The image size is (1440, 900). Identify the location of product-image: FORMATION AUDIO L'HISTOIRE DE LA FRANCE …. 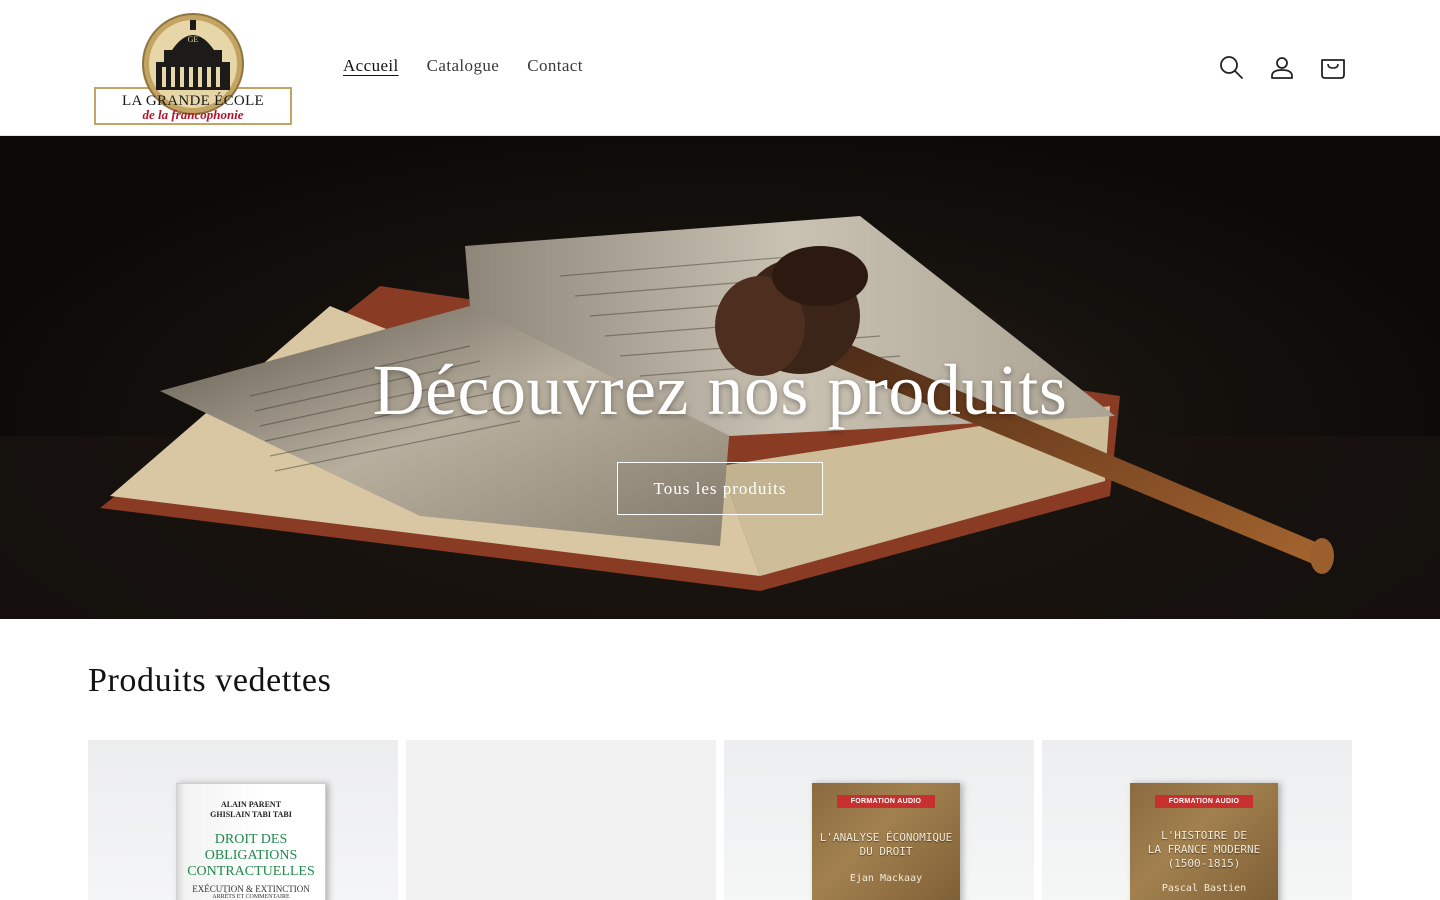
(1204, 841).